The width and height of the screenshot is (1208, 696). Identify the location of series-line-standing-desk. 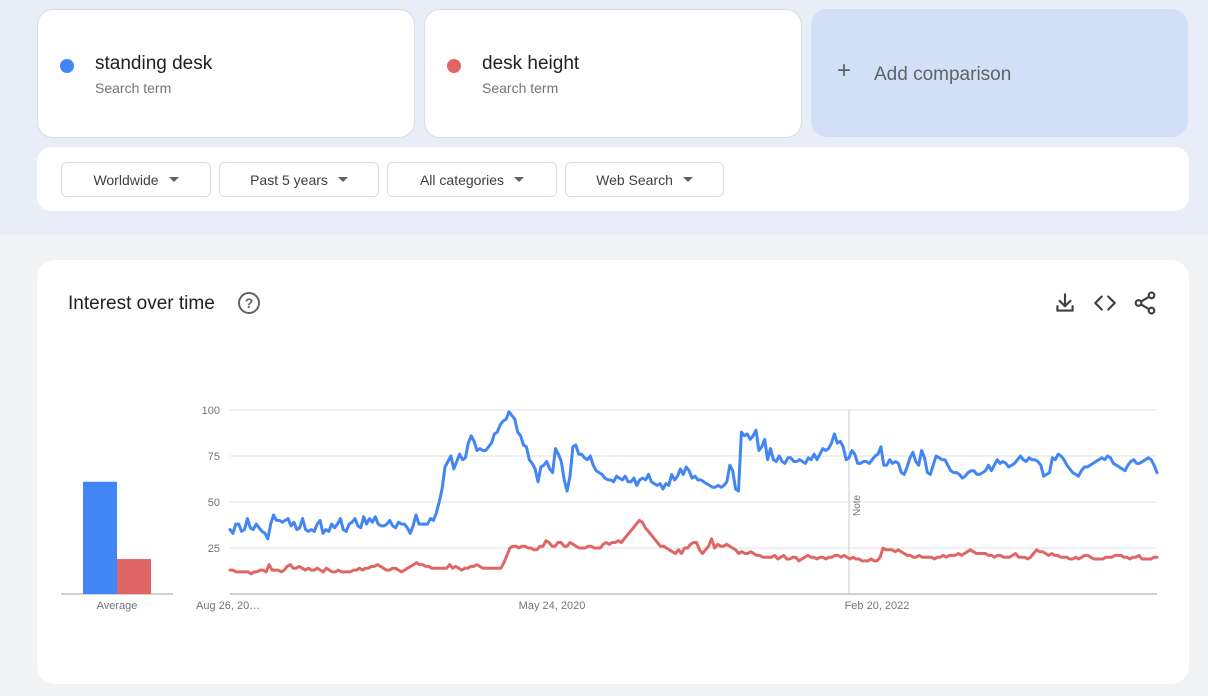
(693, 475).